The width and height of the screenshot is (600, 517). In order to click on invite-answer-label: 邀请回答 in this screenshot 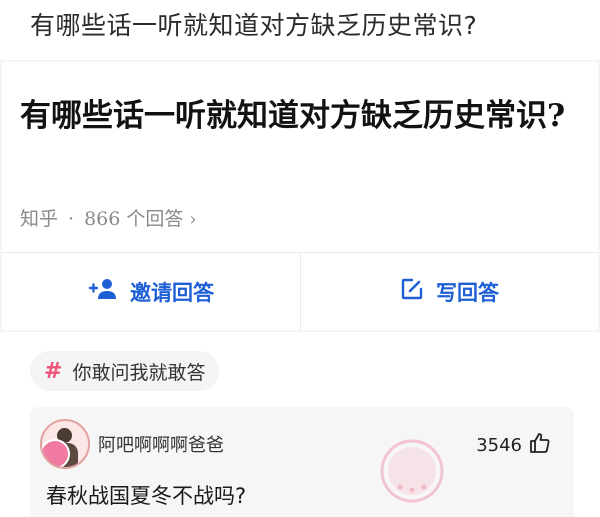, I will do `click(172, 292)`.